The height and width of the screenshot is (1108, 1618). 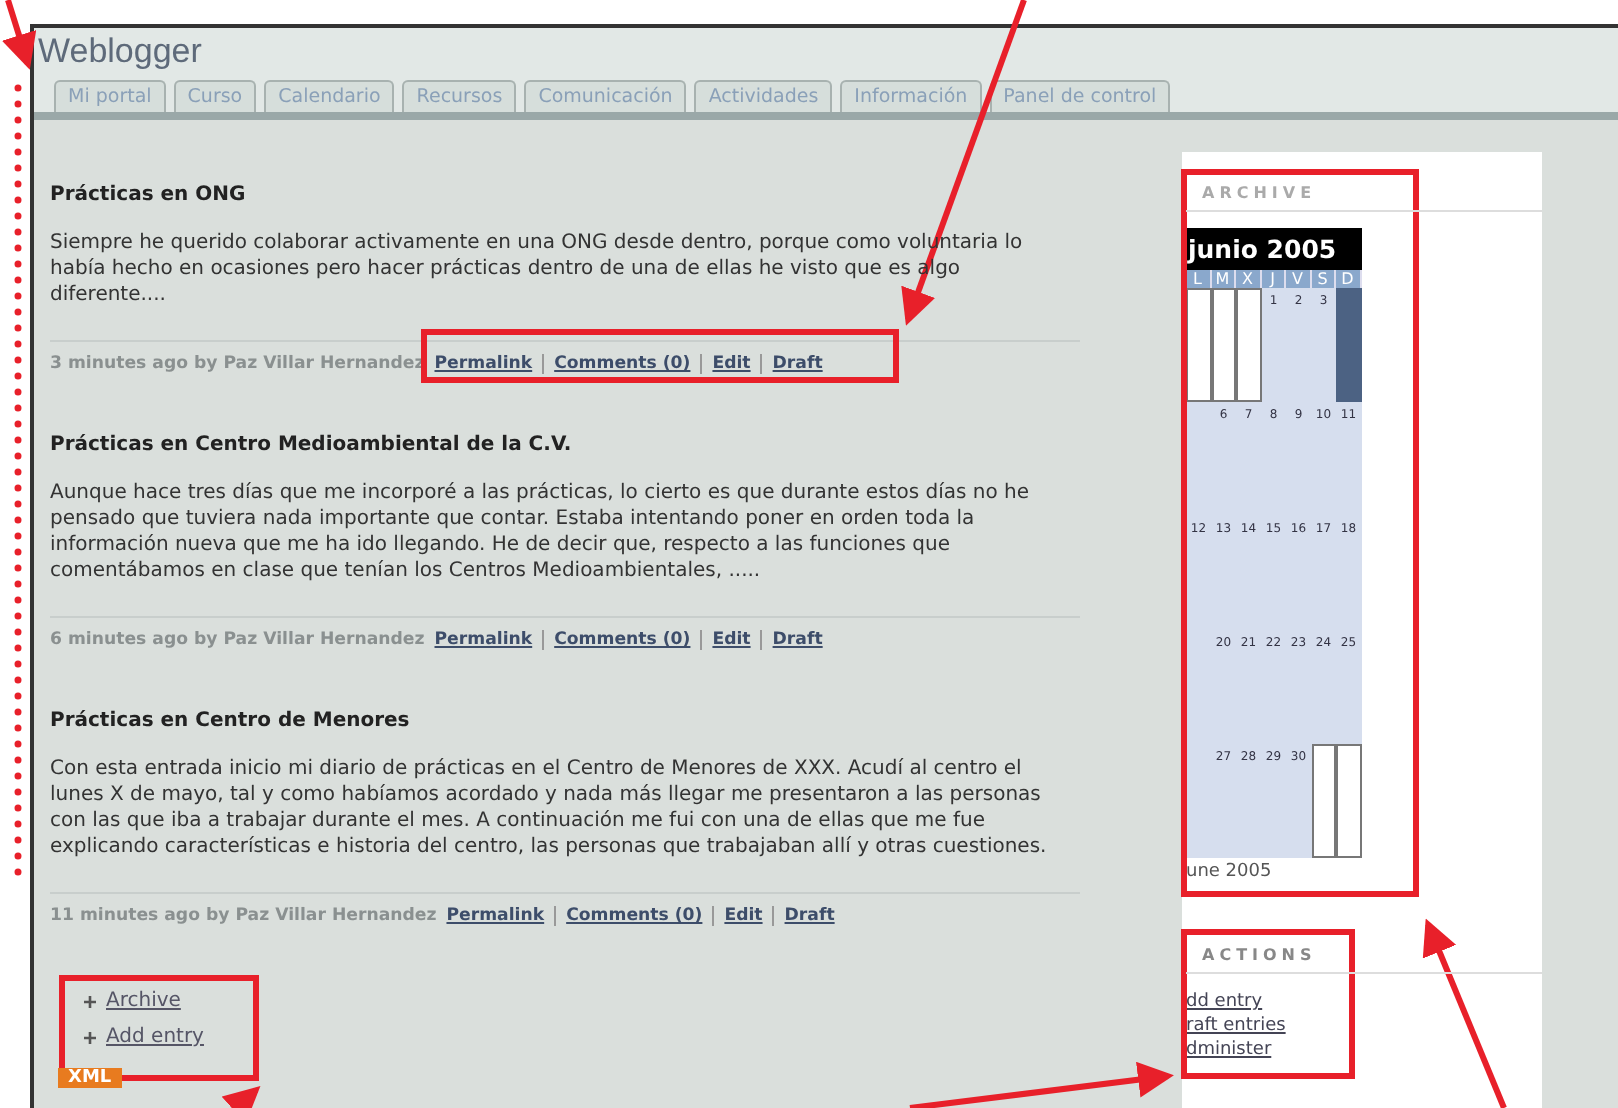 I want to click on site-title: Weblogger, so click(x=121, y=52).